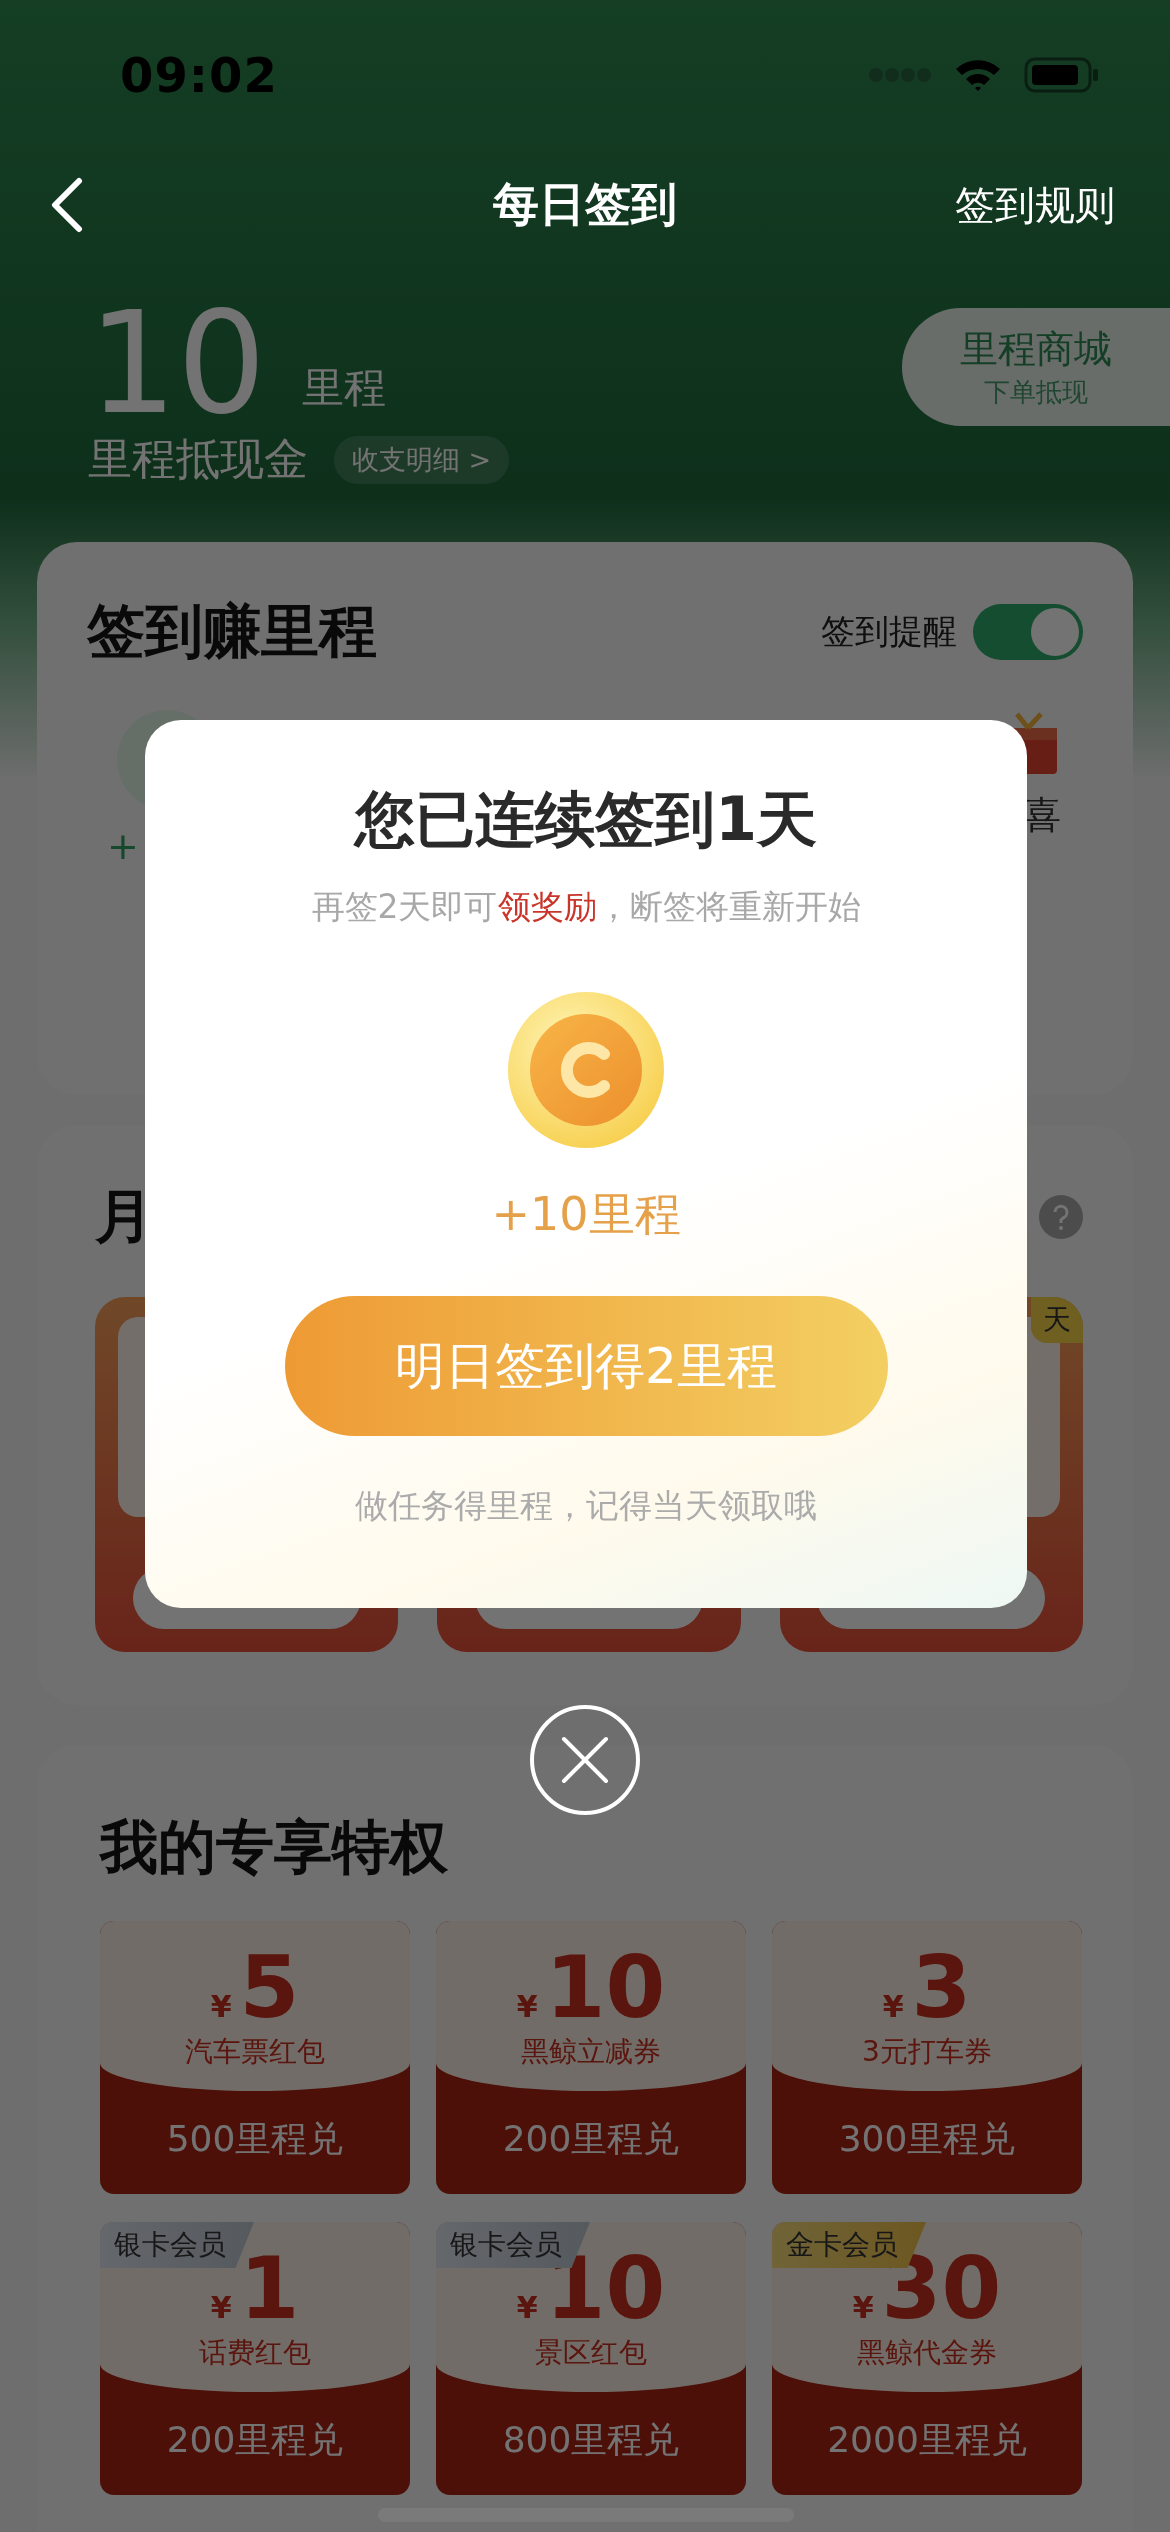 Image resolution: width=1170 pixels, height=2532 pixels. Describe the element at coordinates (255, 2353) in the screenshot. I see `coupon-name: 话费红包` at that location.